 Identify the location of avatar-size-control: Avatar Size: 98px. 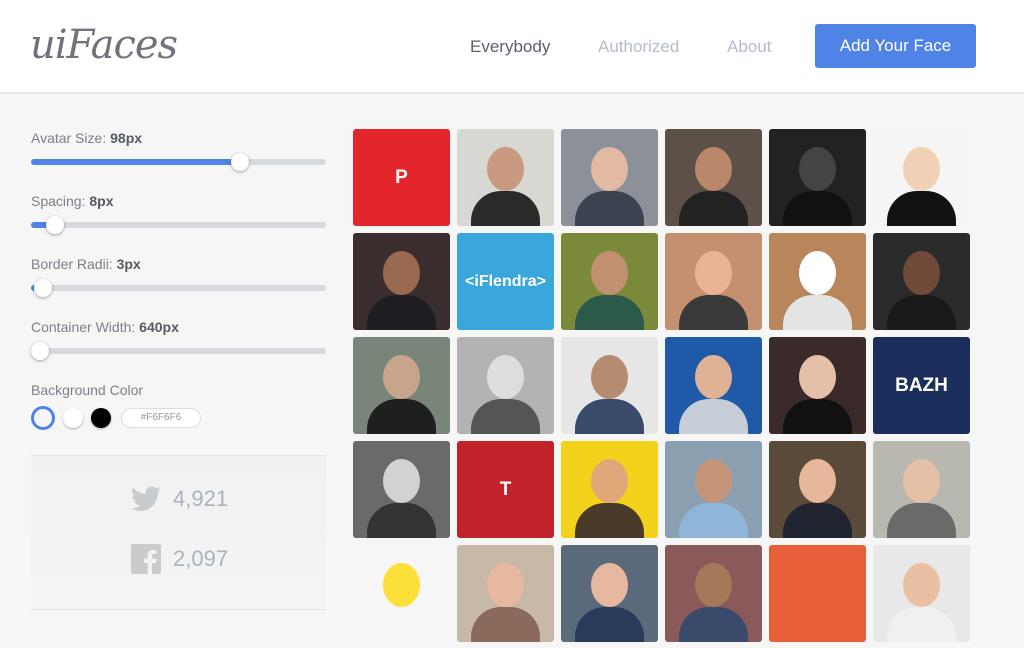
(178, 161).